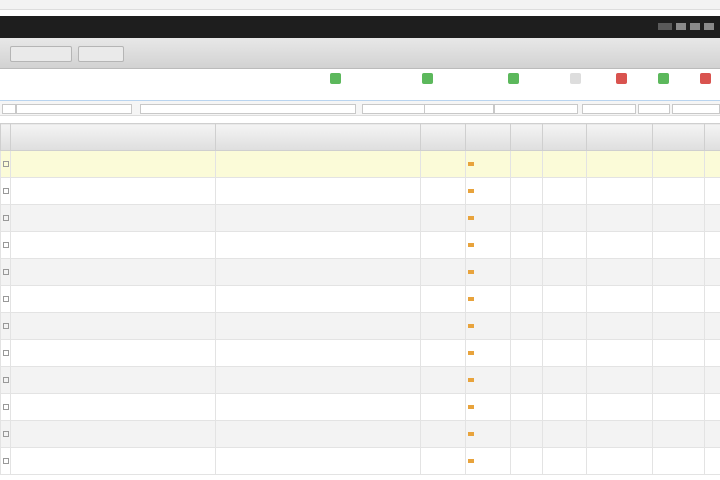 This screenshot has height=480, width=720. I want to click on help-icon, so click(695, 26).